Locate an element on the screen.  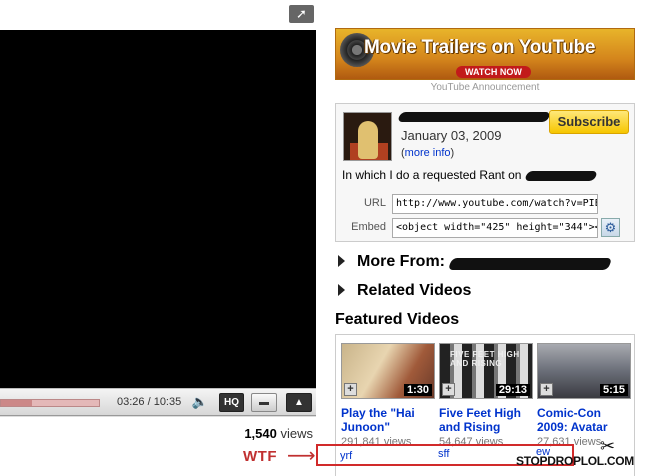
related-videos-section: Related Videos is located at coordinates (403, 291).